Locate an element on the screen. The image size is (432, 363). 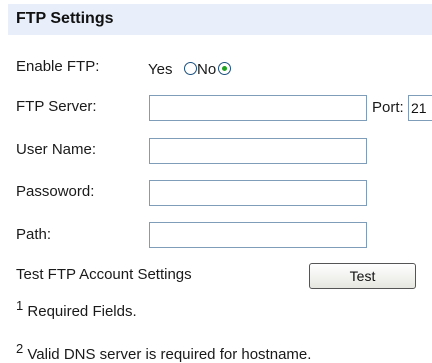
ftp-server-input is located at coordinates (258, 108).